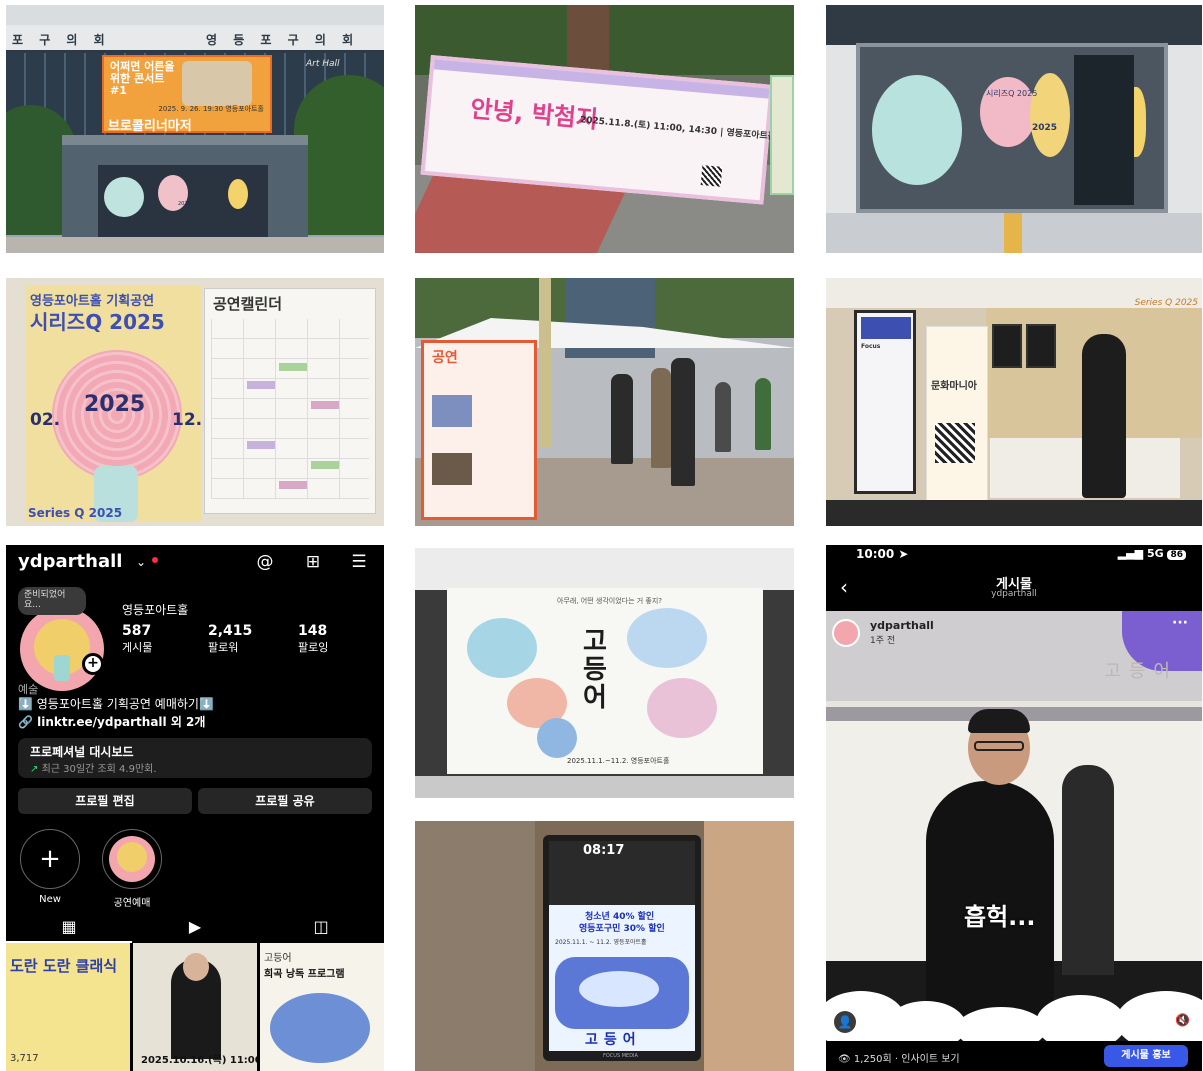 This screenshot has height=1071, width=1203. Describe the element at coordinates (620, 1056) in the screenshot. I see `signage-brand: FOCUS MEDIA` at that location.